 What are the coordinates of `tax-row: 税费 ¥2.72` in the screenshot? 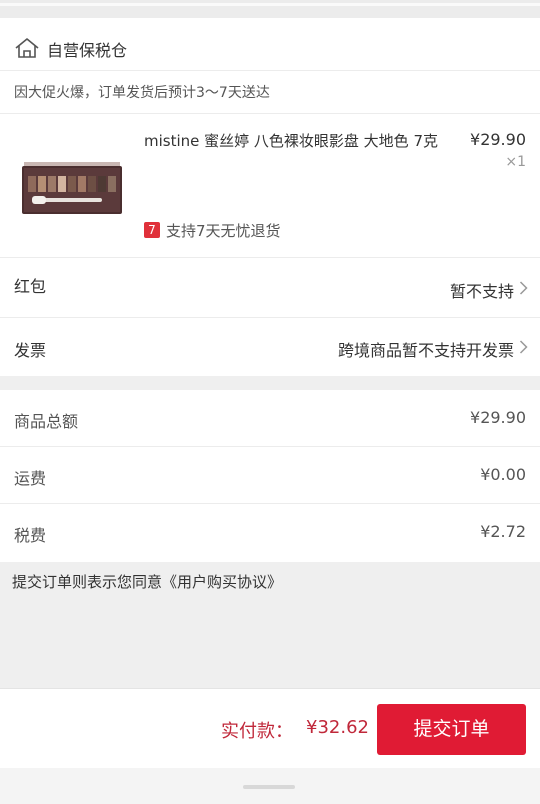 It's located at (270, 532).